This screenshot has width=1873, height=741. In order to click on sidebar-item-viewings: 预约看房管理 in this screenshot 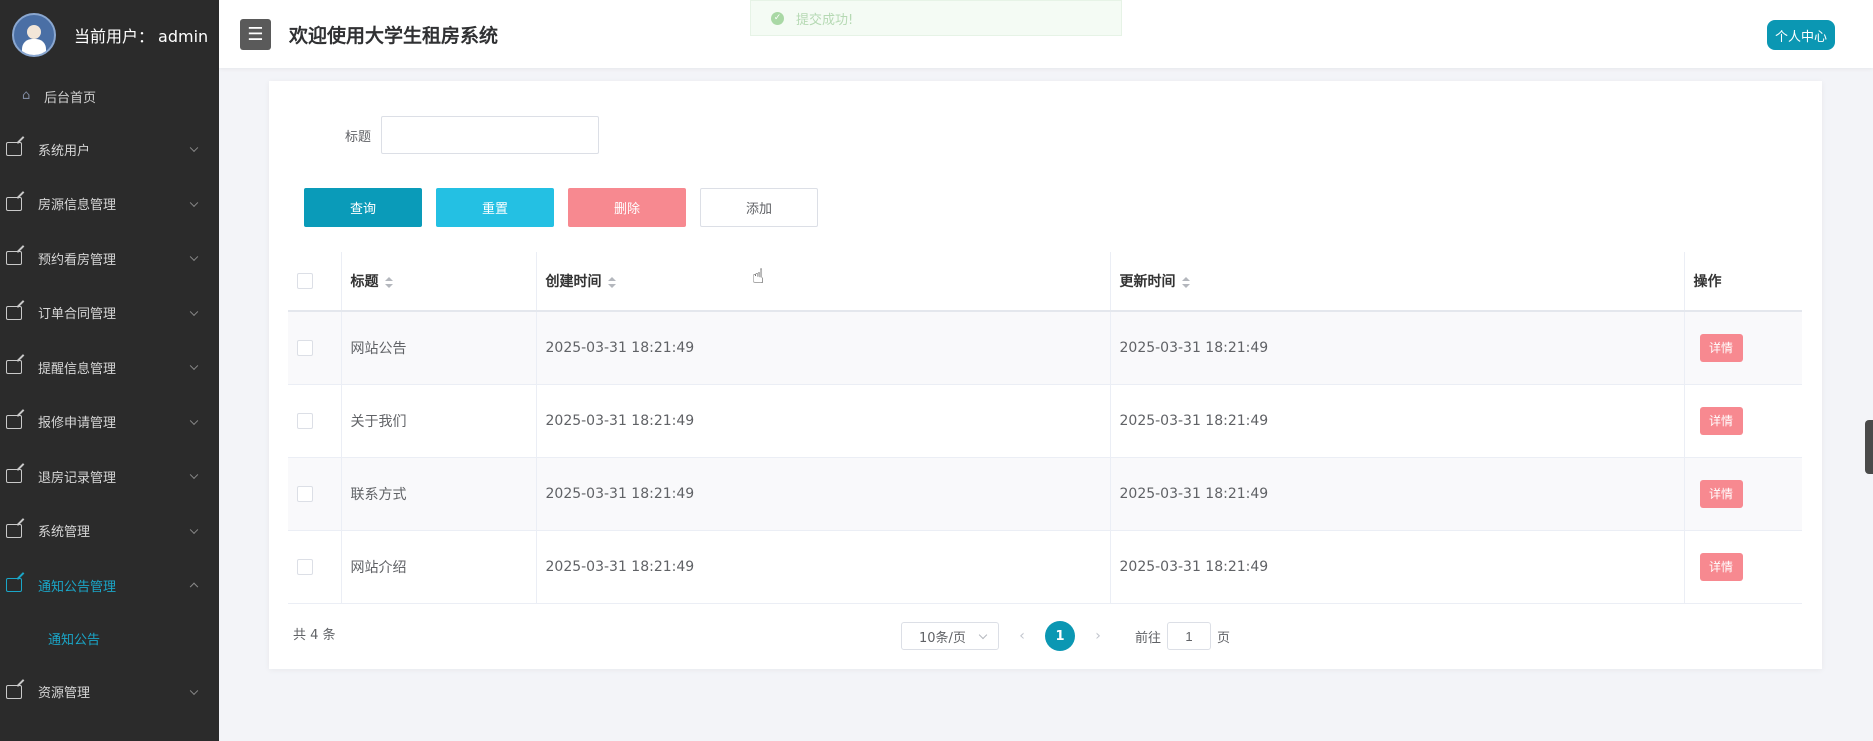, I will do `click(109, 258)`.